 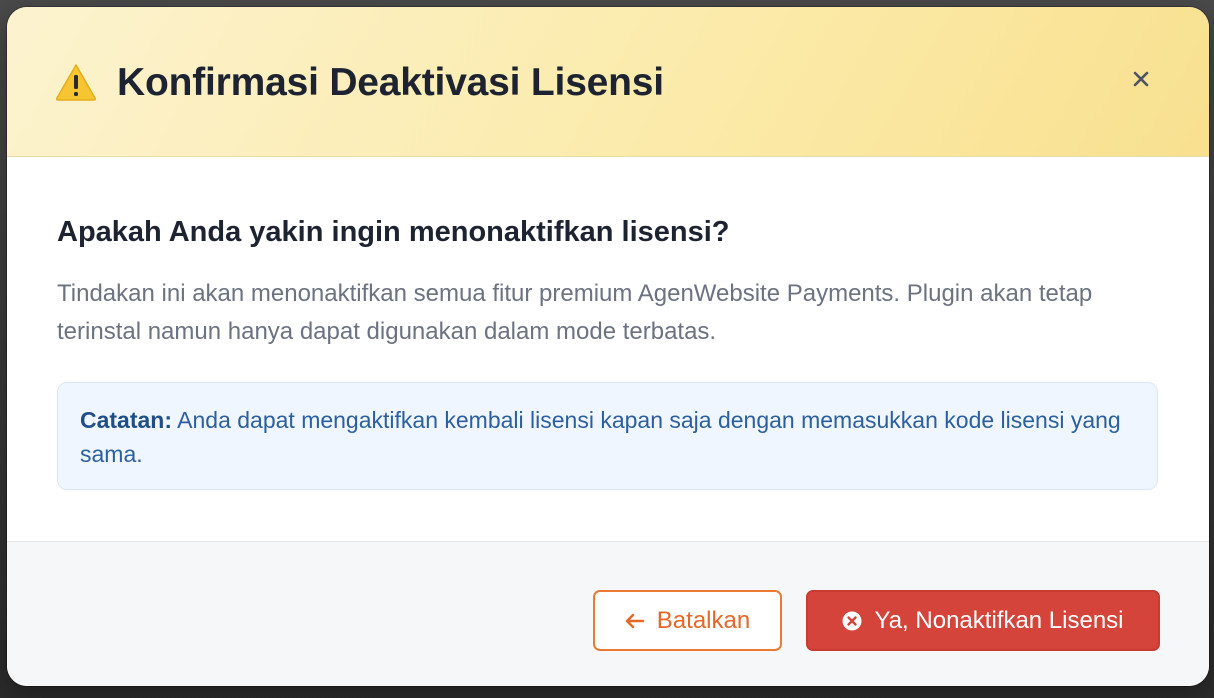 I want to click on dialog-title: Konfirmasi Deaktivasi Lisensi, so click(x=390, y=82).